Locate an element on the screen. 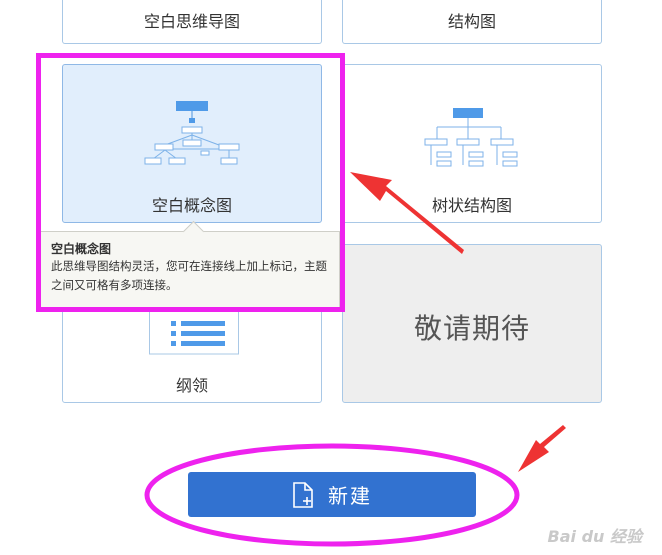  template-card-blank-mindmap: 空白思维导图 is located at coordinates (192, 22).